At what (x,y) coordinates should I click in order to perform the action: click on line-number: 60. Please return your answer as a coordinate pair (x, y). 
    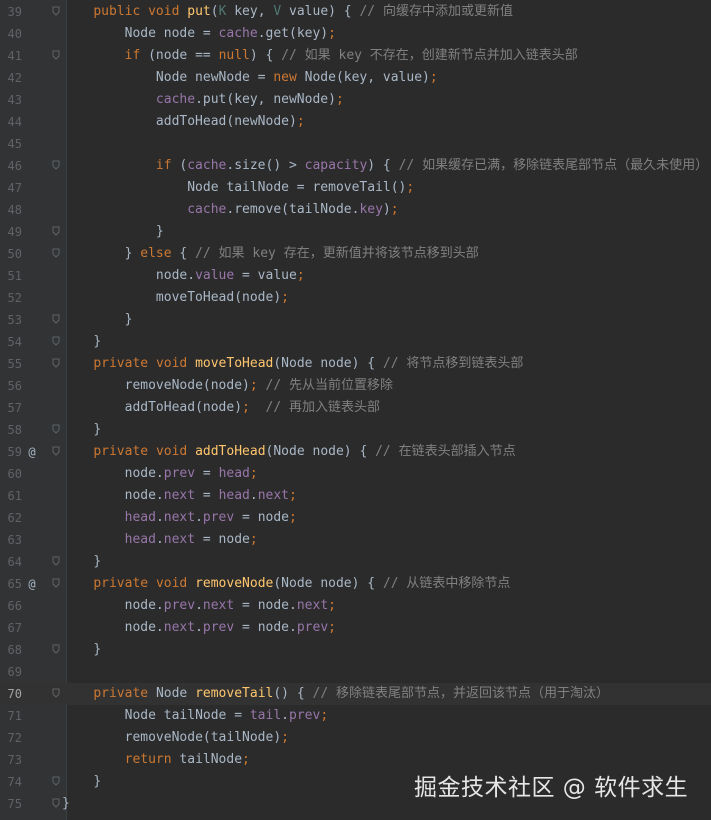
    Looking at the image, I should click on (14, 474).